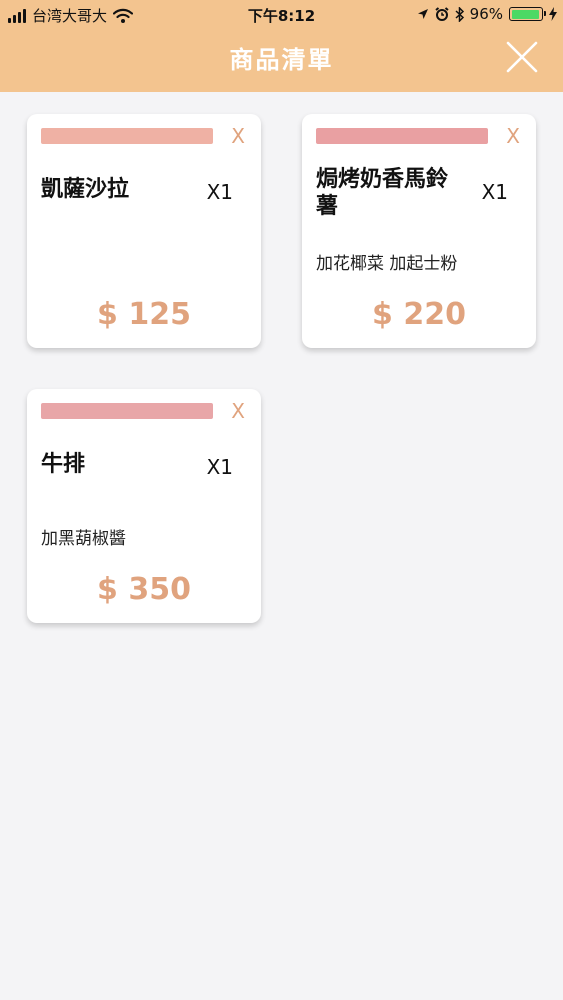 Image resolution: width=563 pixels, height=1000 pixels. What do you see at coordinates (144, 506) in the screenshot?
I see `cart-item-card: X 牛排 X1 加黑葫椒醬 $ 350` at bounding box center [144, 506].